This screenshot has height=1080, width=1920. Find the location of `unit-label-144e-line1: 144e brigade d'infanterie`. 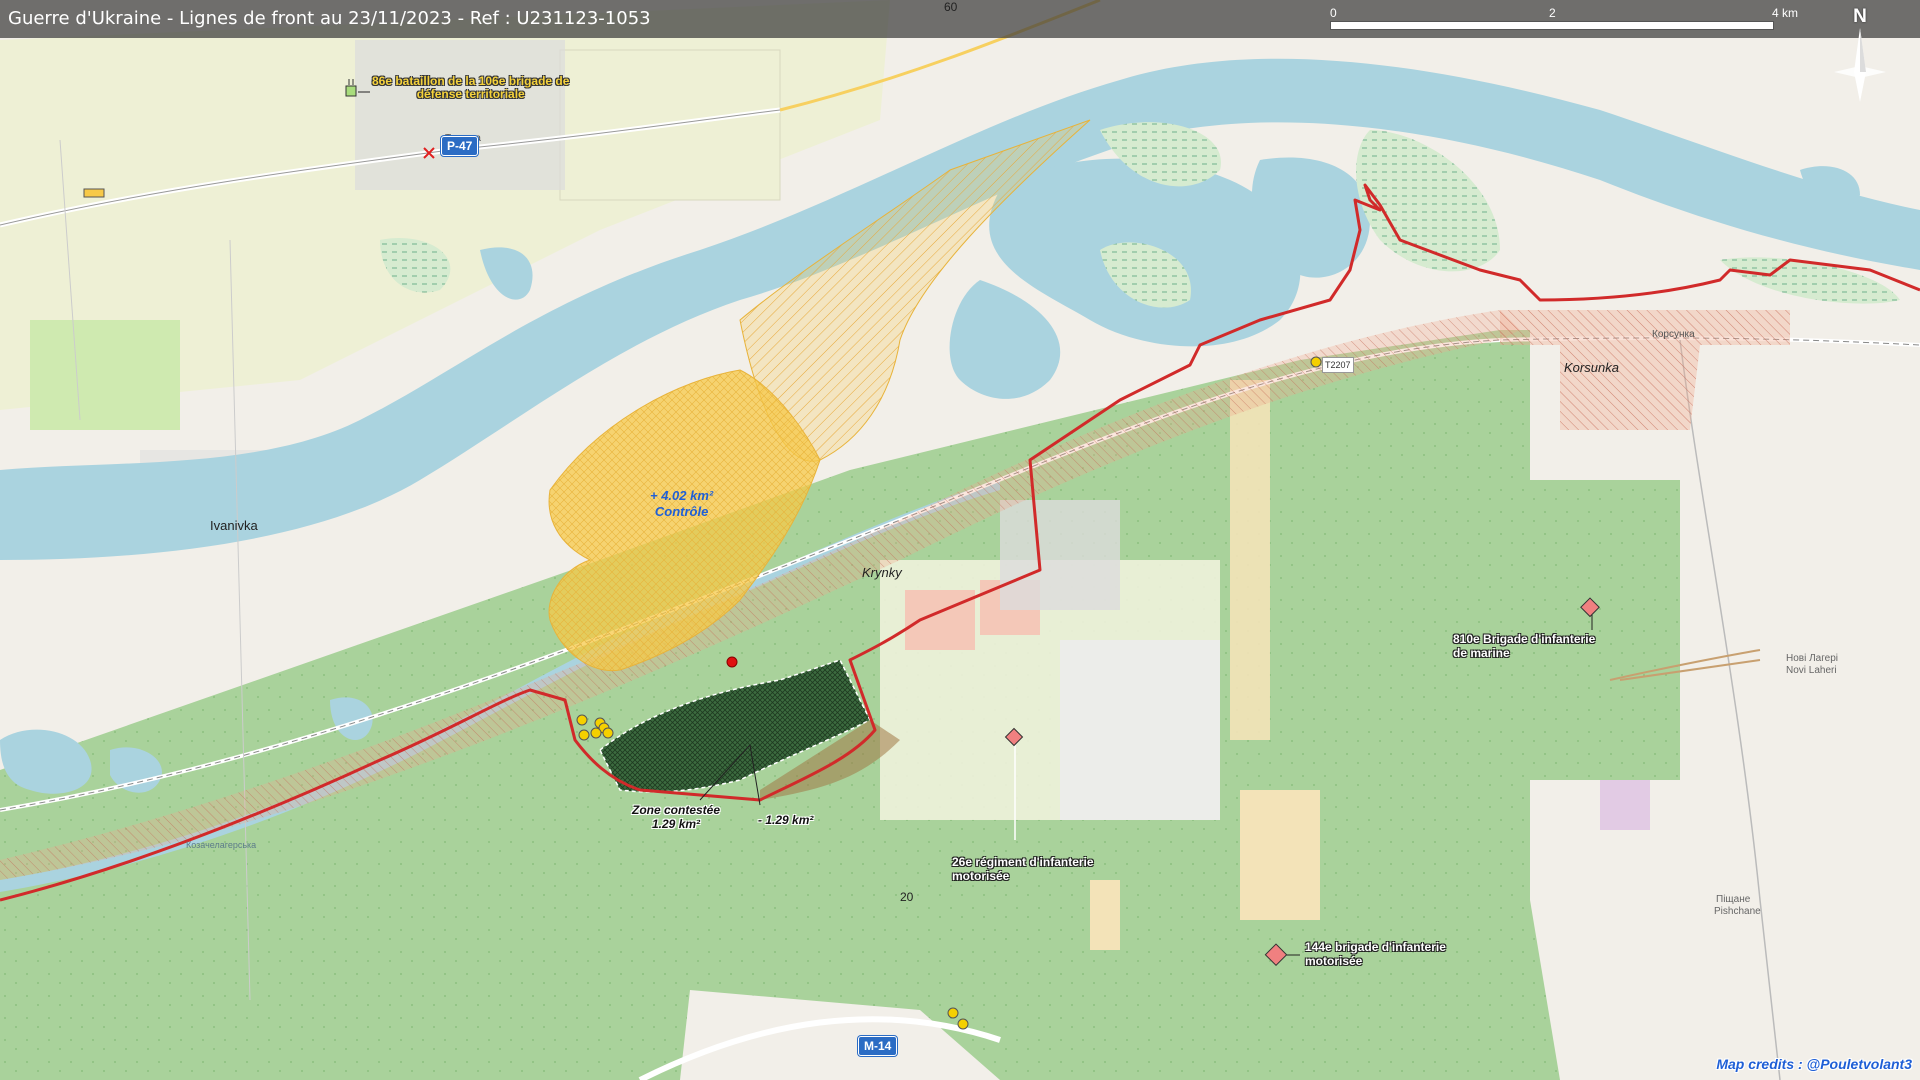

unit-label-144e-line1: 144e brigade d'infanterie is located at coordinates (1375, 947).